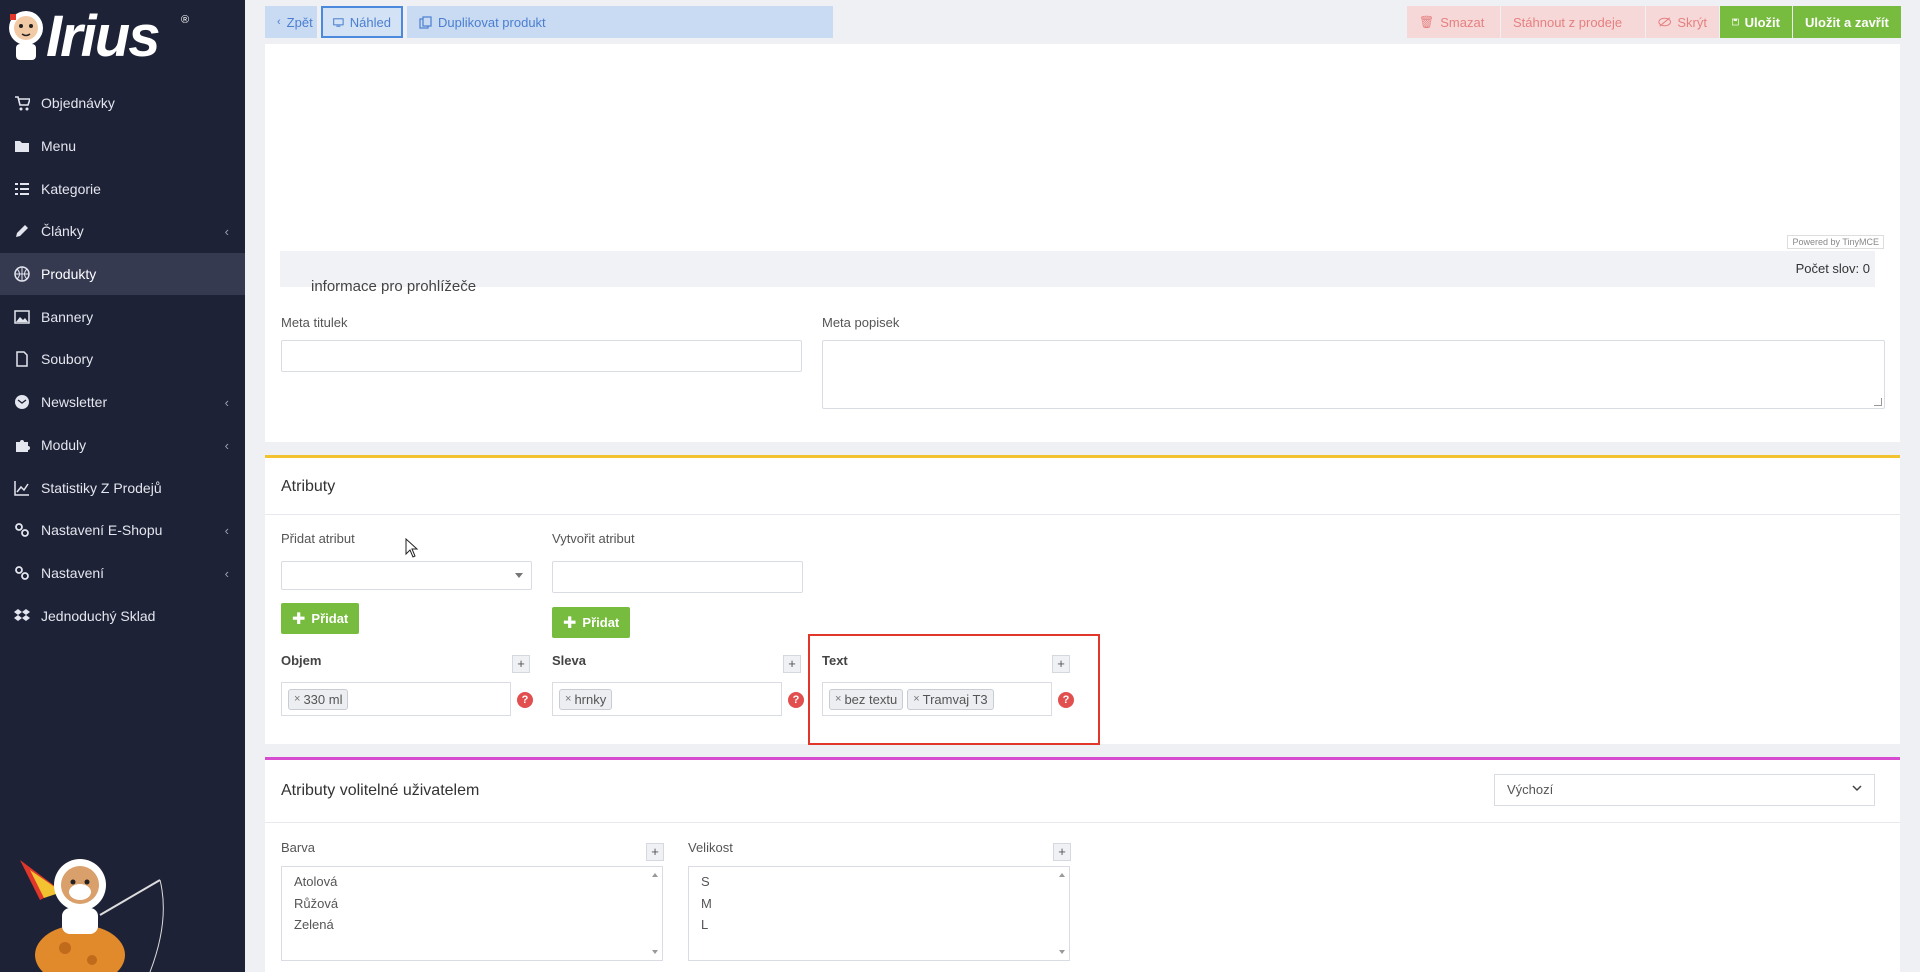  I want to click on meta-title-label: Meta titulek, so click(314, 322).